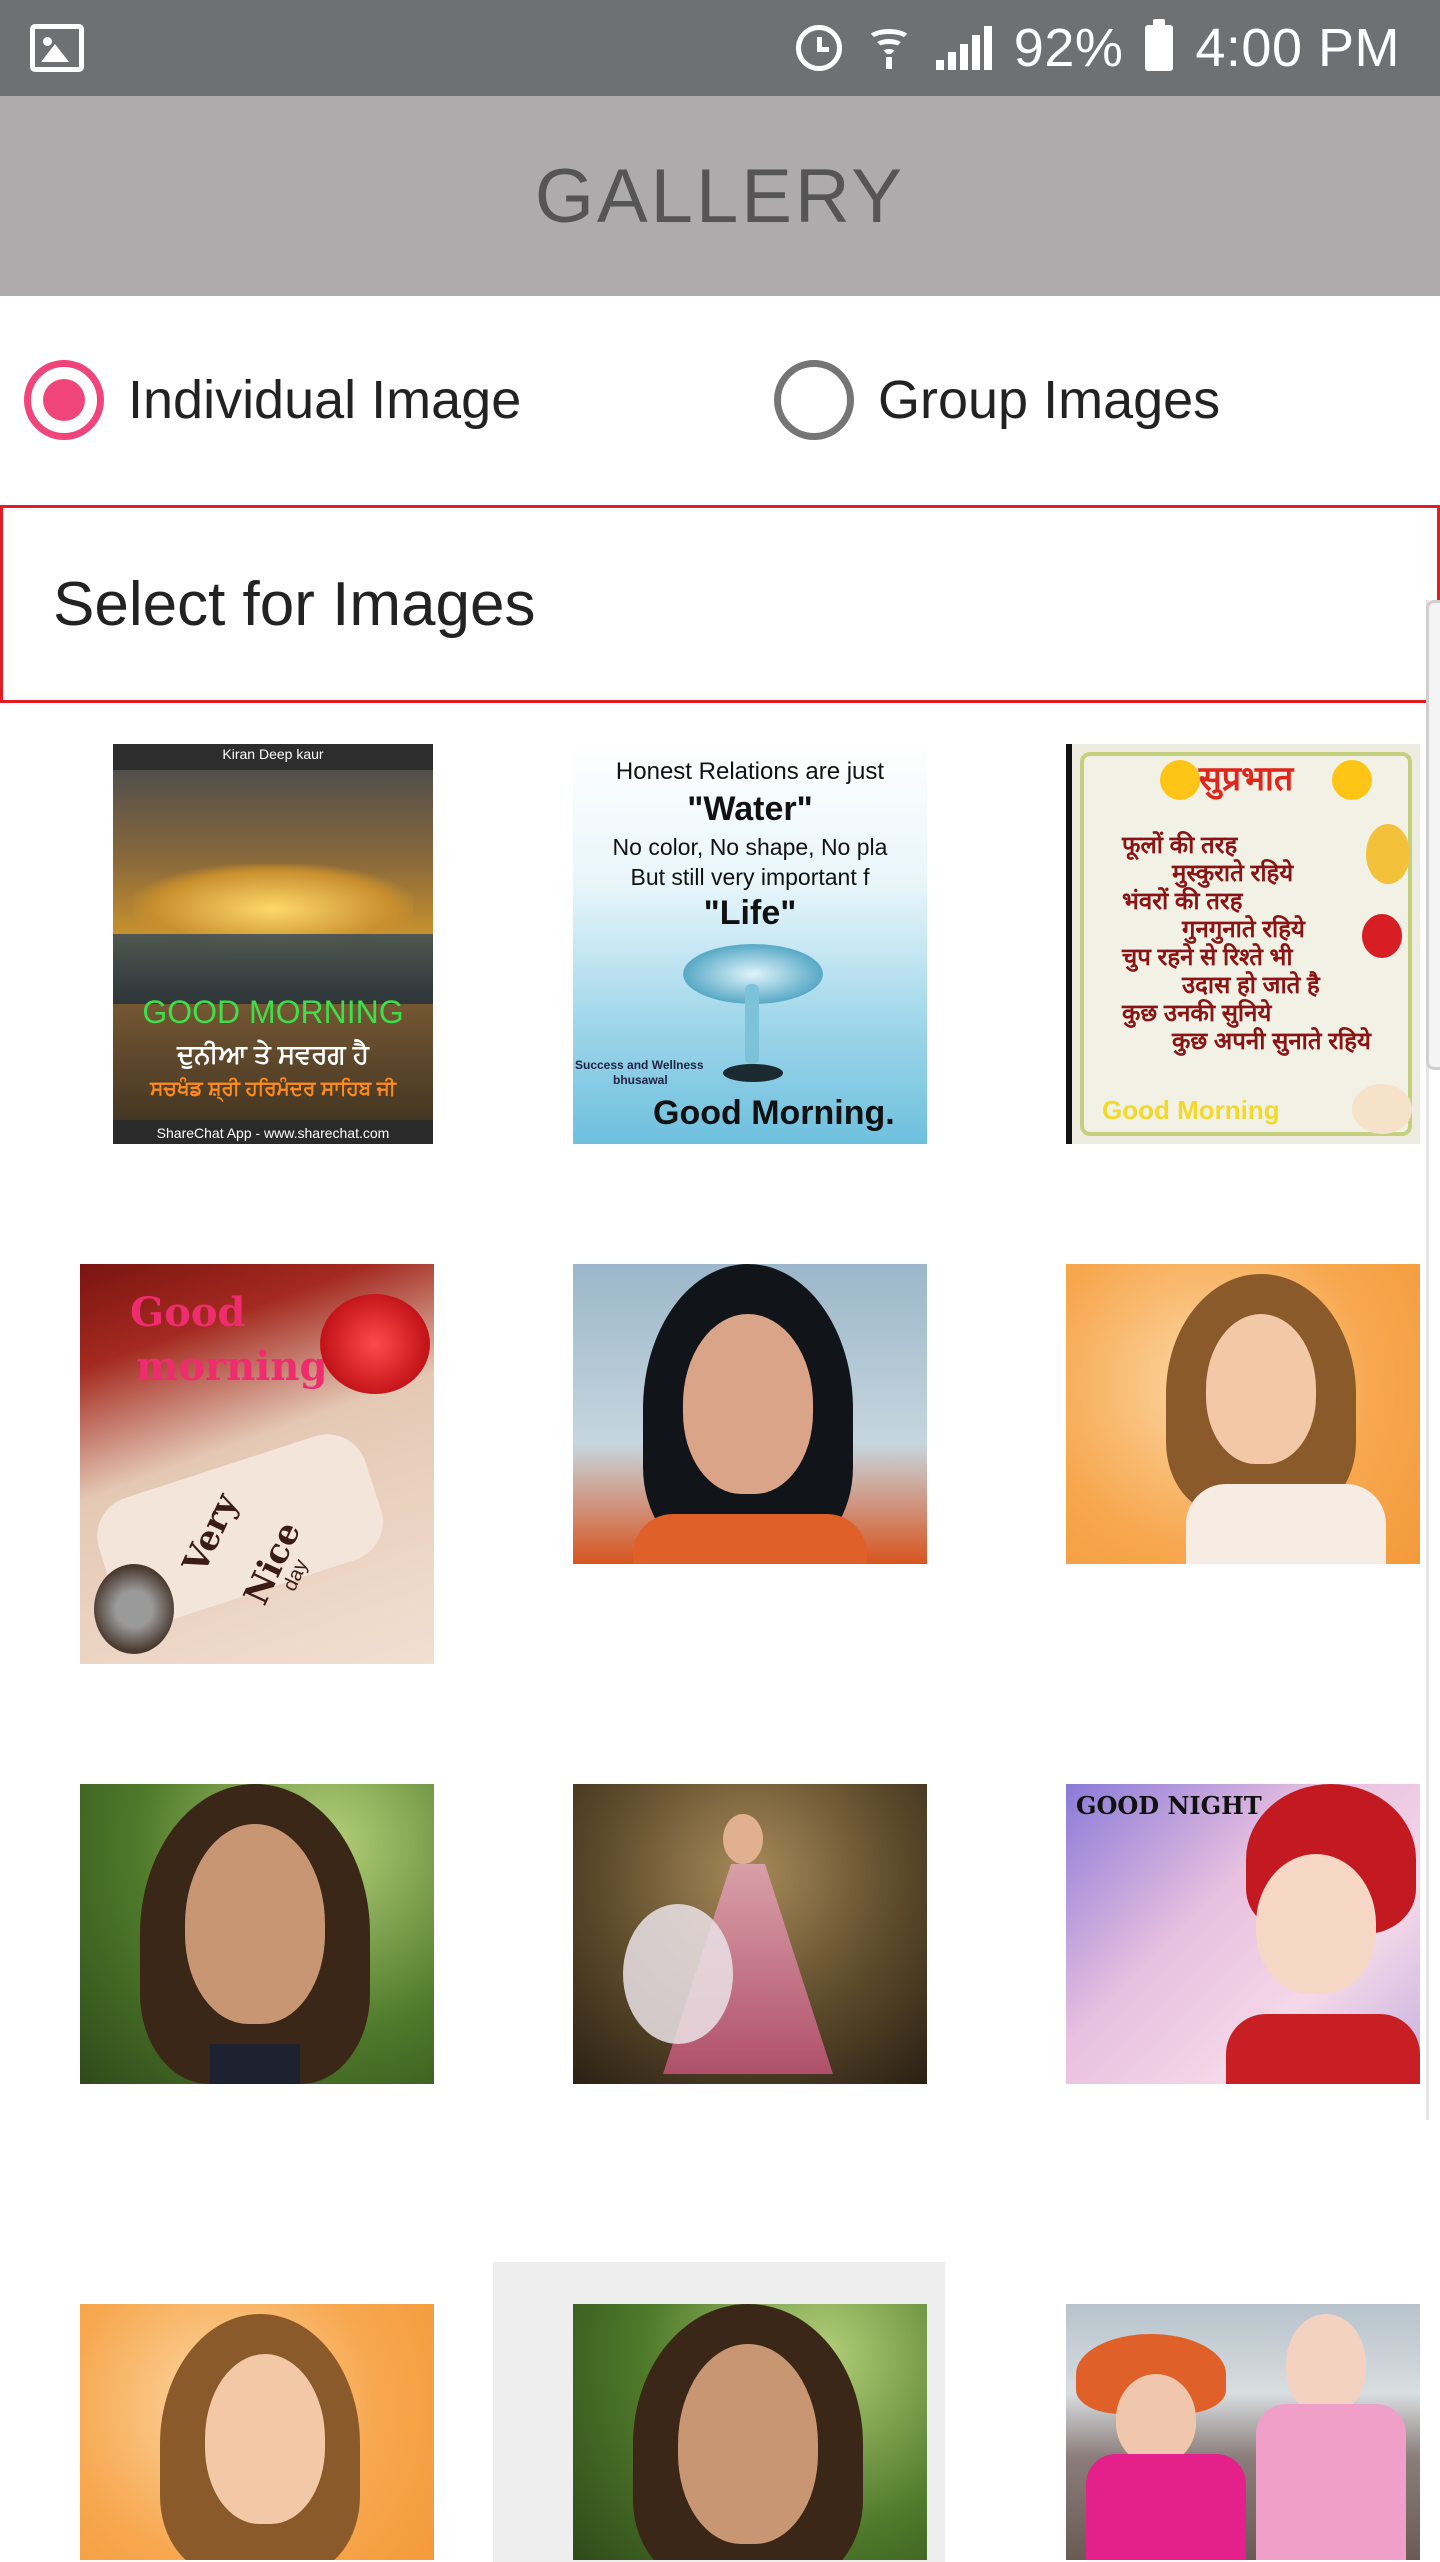 Image resolution: width=1440 pixels, height=2562 pixels. I want to click on radio-label: Individual Image, so click(325, 400).